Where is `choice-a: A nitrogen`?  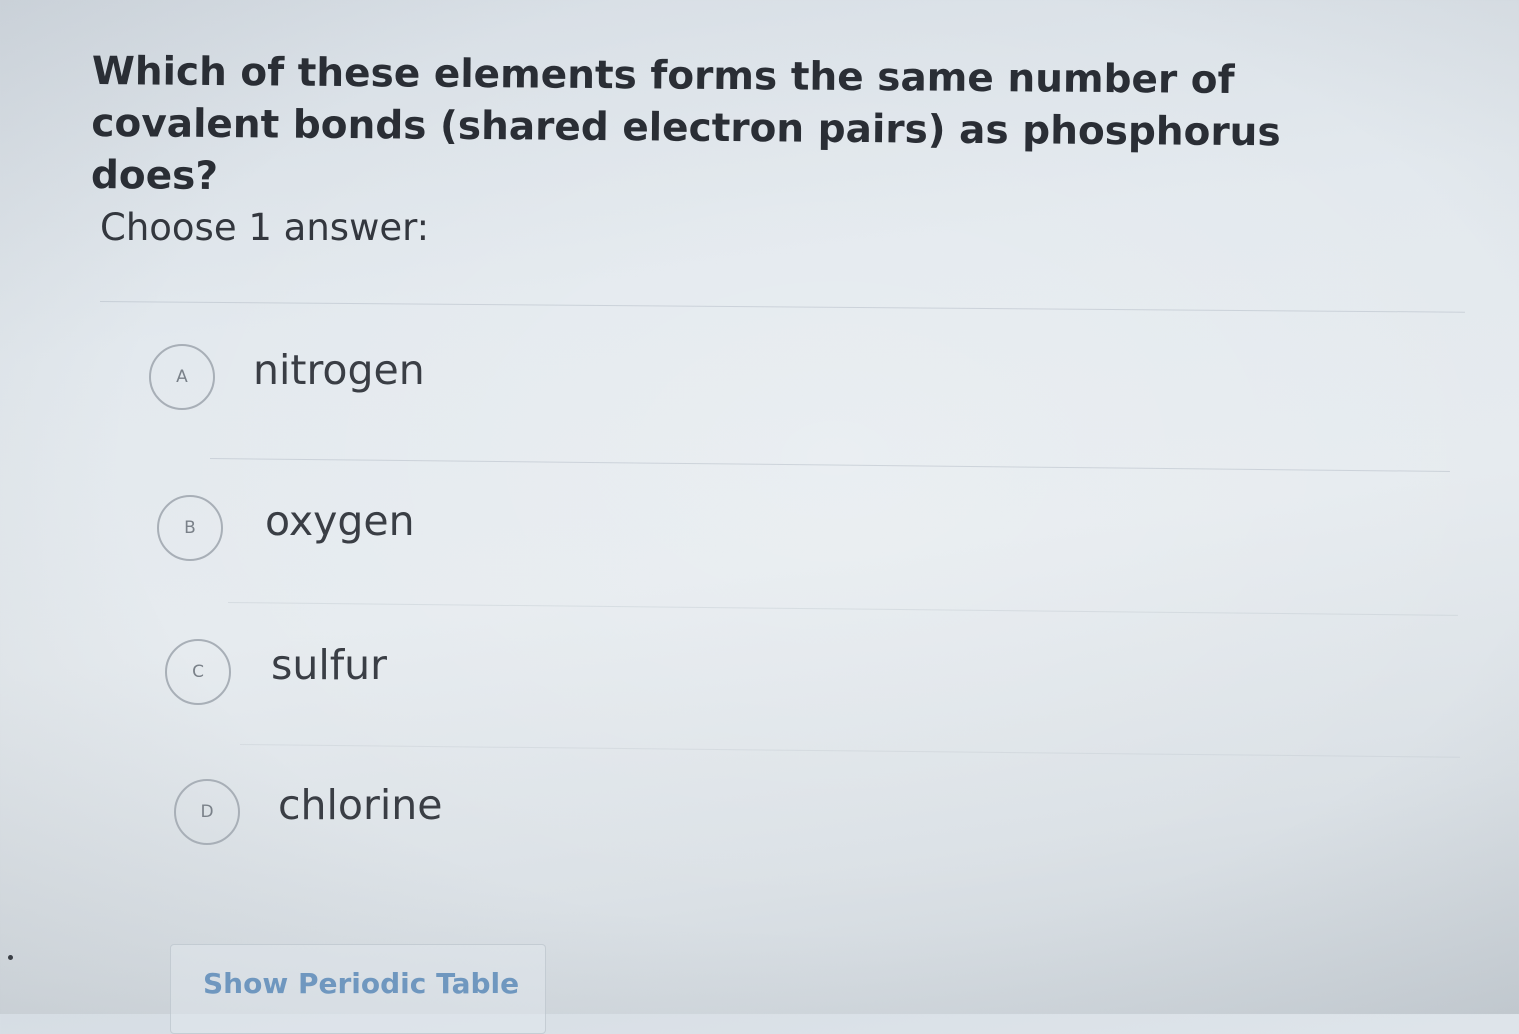
choice-a: A nitrogen is located at coordinates (287, 377).